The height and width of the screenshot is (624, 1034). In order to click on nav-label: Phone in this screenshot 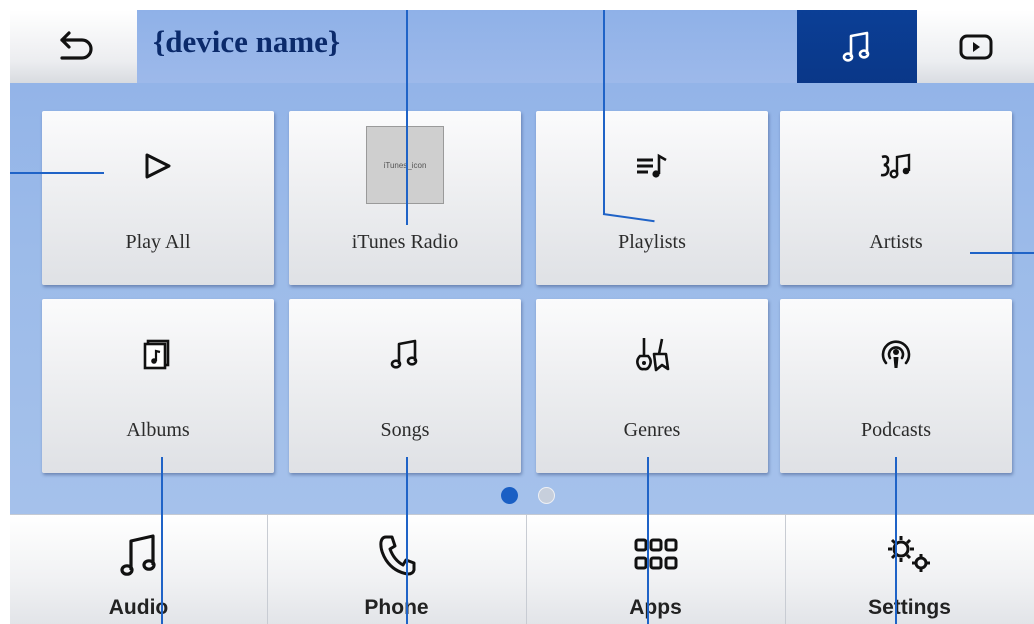, I will do `click(396, 607)`.